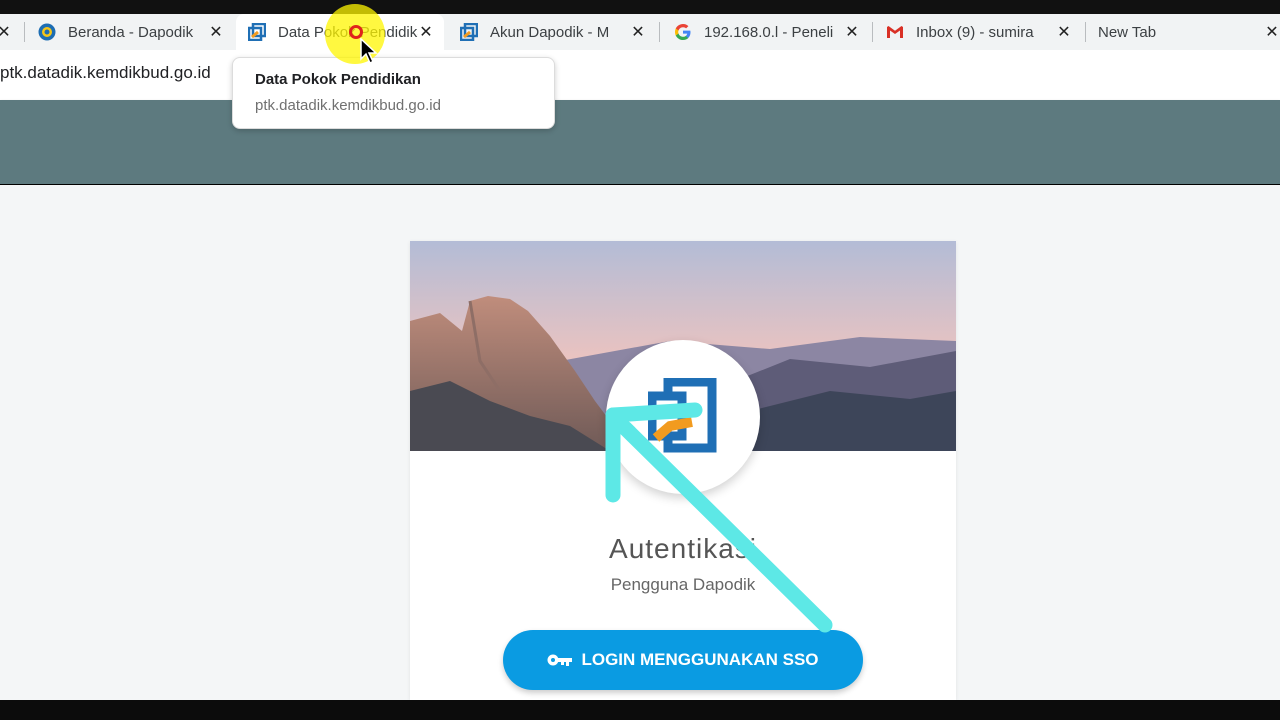 This screenshot has height=720, width=1280. Describe the element at coordinates (369, 51) in the screenshot. I see `mouse-pointer-icon` at that location.